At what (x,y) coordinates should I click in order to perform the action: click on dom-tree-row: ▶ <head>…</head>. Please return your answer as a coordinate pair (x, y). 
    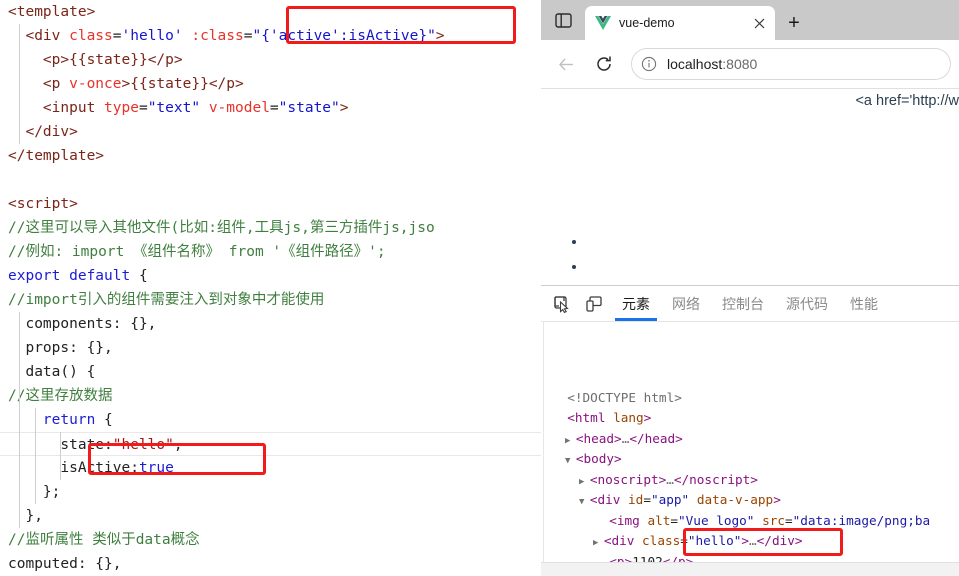
    Looking at the image, I should click on (752, 439).